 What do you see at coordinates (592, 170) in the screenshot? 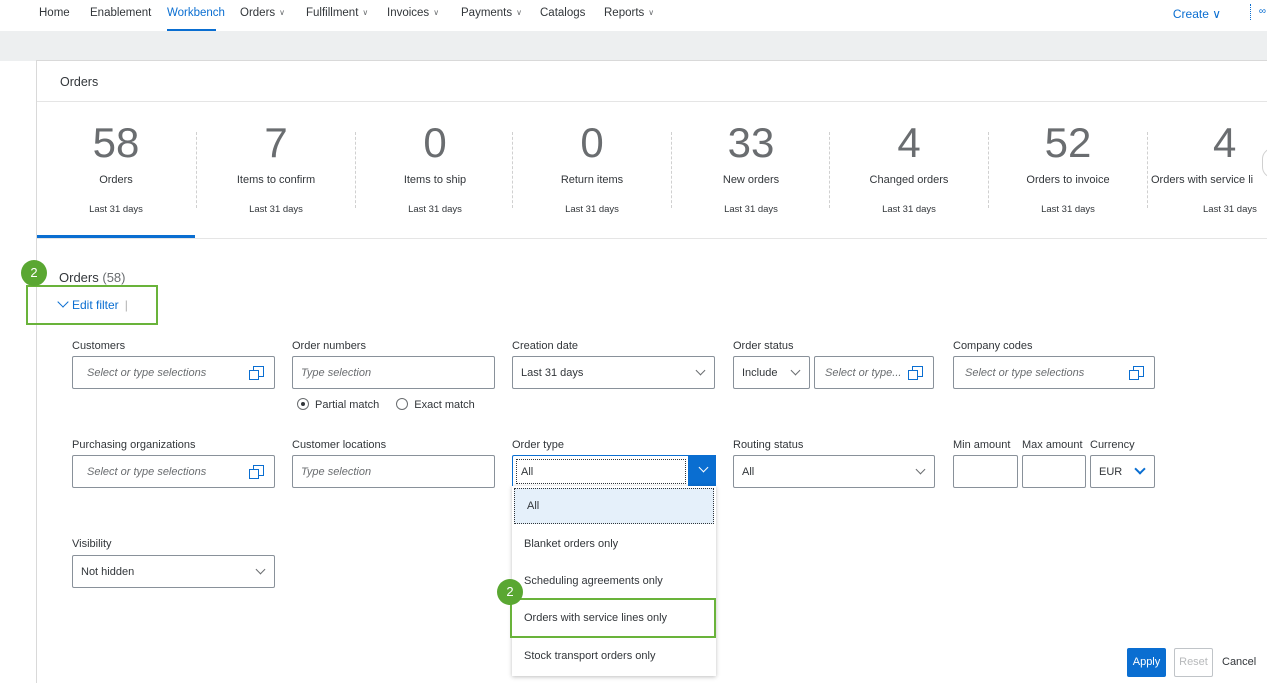
I see `tile-return-items: 0 Return items Last 31 days` at bounding box center [592, 170].